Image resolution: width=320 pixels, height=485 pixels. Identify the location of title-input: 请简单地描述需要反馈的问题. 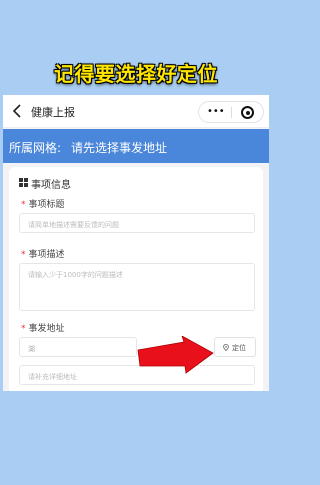
(137, 223).